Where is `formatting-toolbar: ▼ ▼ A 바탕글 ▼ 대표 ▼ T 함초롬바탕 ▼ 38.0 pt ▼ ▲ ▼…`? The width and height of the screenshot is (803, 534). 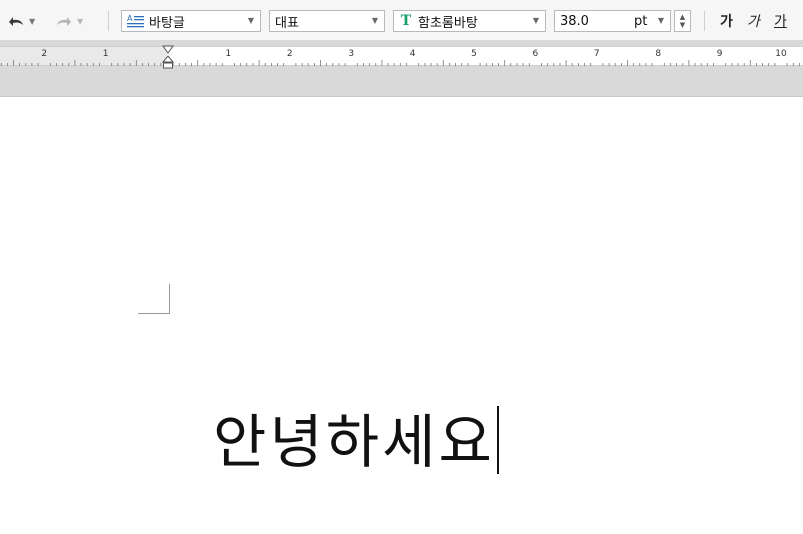 formatting-toolbar: ▼ ▼ A 바탕글 ▼ 대표 ▼ T 함초롬바탕 ▼ 38.0 pt ▼ ▲ ▼… is located at coordinates (401, 20).